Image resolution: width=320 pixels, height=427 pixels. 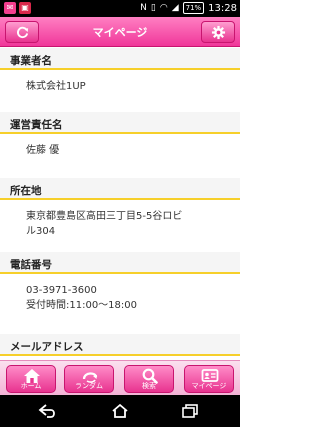 I want to click on section-body: 東京都豊島区高田三丁目5-5谷ロビ ル304, so click(x=120, y=226).